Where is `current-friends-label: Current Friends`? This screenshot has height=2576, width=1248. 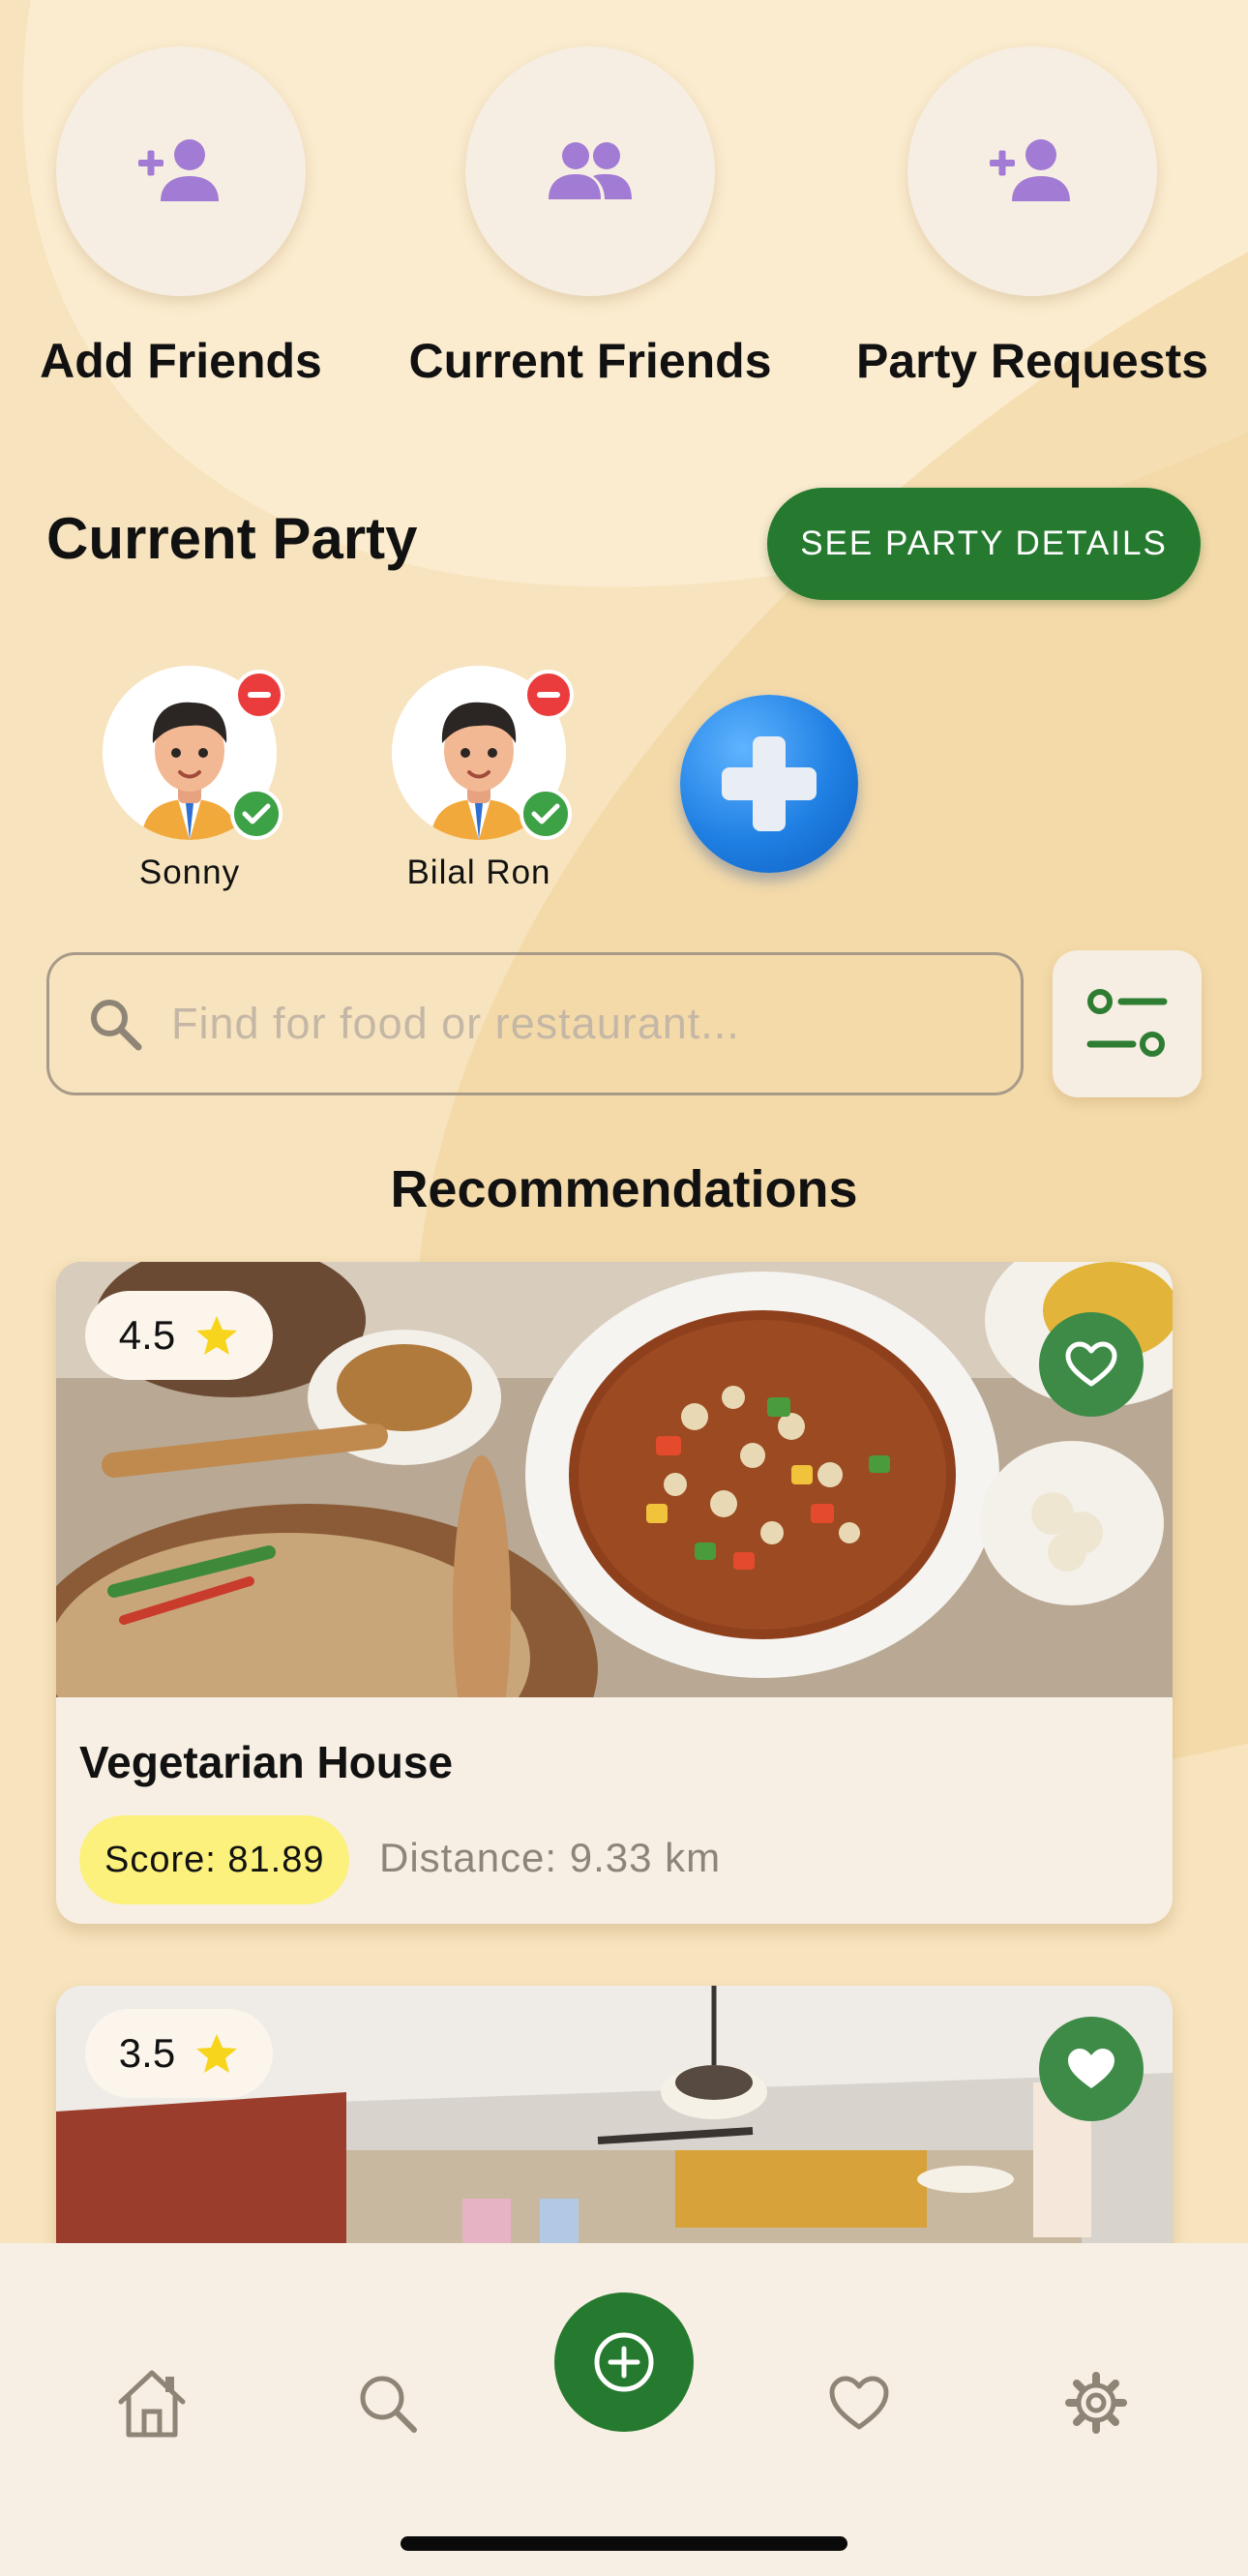 current-friends-label: Current Friends is located at coordinates (590, 361).